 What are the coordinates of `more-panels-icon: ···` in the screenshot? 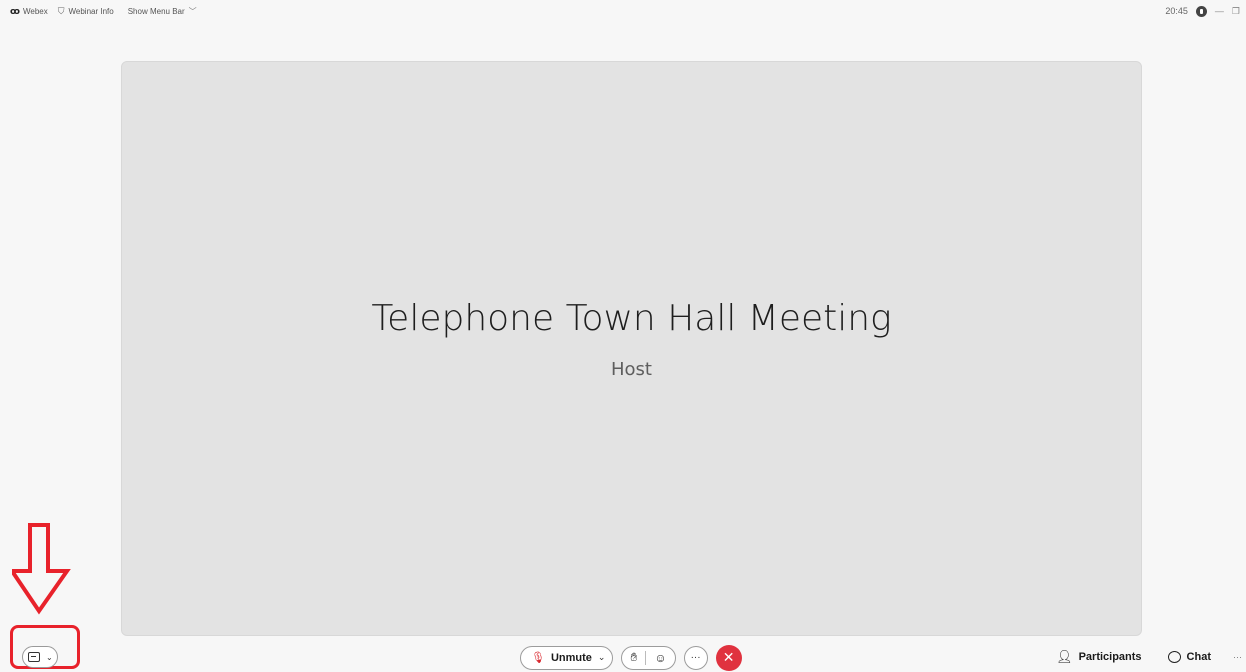 It's located at (1237, 657).